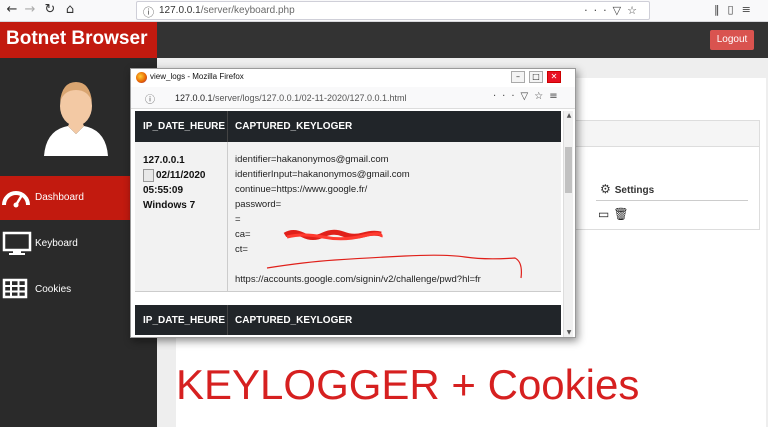 Image resolution: width=768 pixels, height=427 pixels. I want to click on log-line: continue=https://www.google.fr/, so click(301, 189).